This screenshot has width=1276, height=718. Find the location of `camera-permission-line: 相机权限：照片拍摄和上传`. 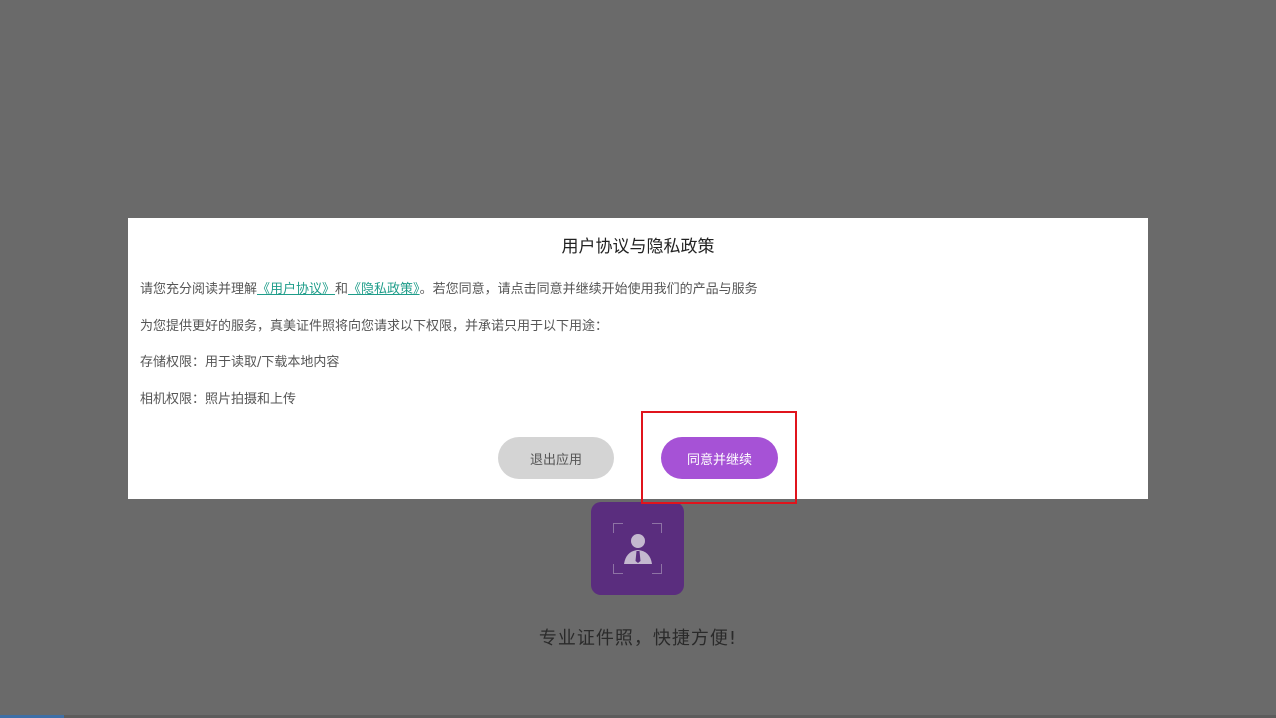

camera-permission-line: 相机权限：照片拍摄和上传 is located at coordinates (218, 399).